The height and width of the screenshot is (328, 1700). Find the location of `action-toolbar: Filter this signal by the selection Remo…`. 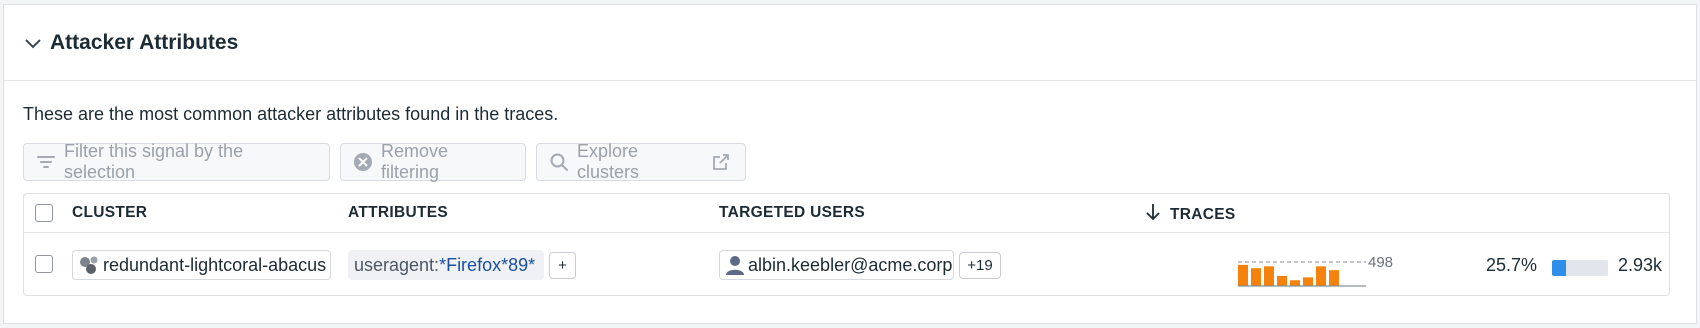

action-toolbar: Filter this signal by the selection Remo… is located at coordinates (384, 161).